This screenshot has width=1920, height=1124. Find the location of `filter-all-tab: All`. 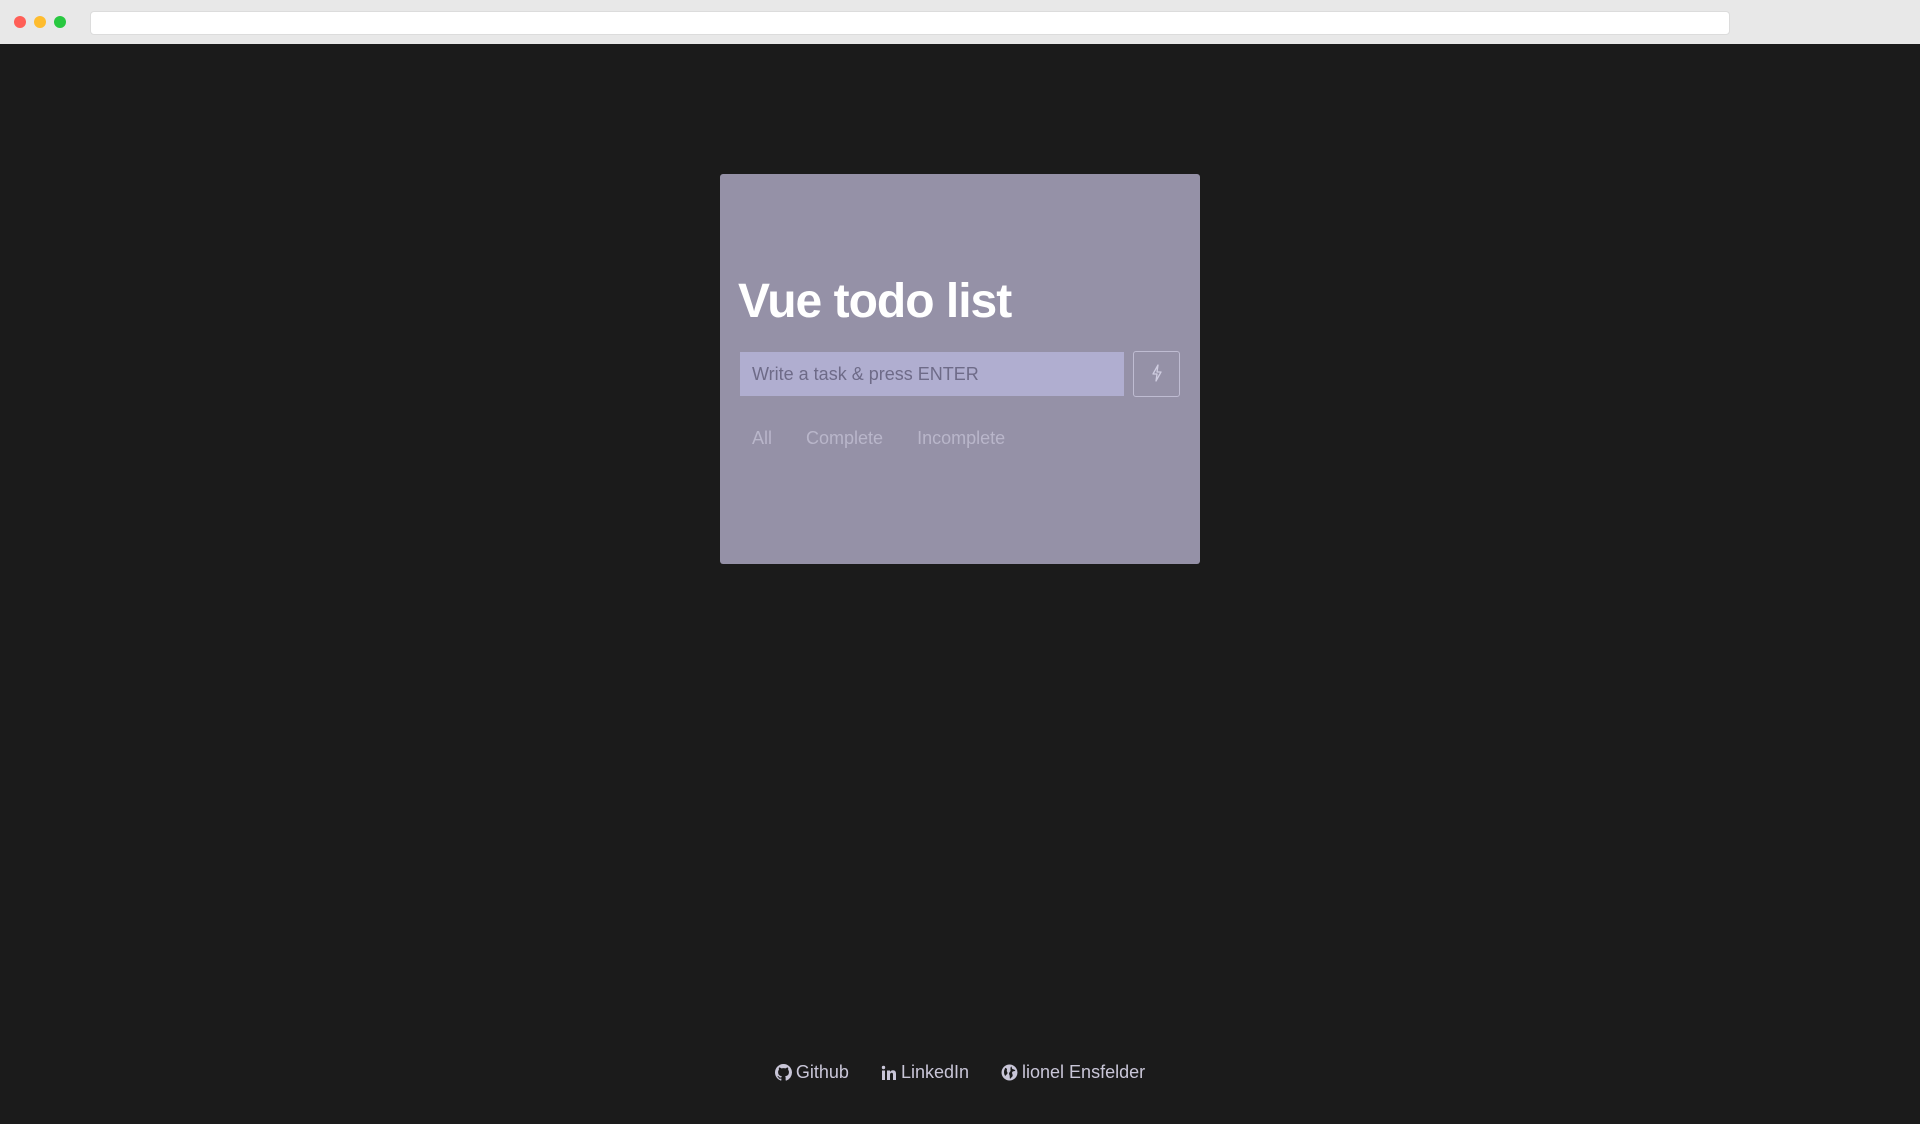

filter-all-tab: All is located at coordinates (762, 438).